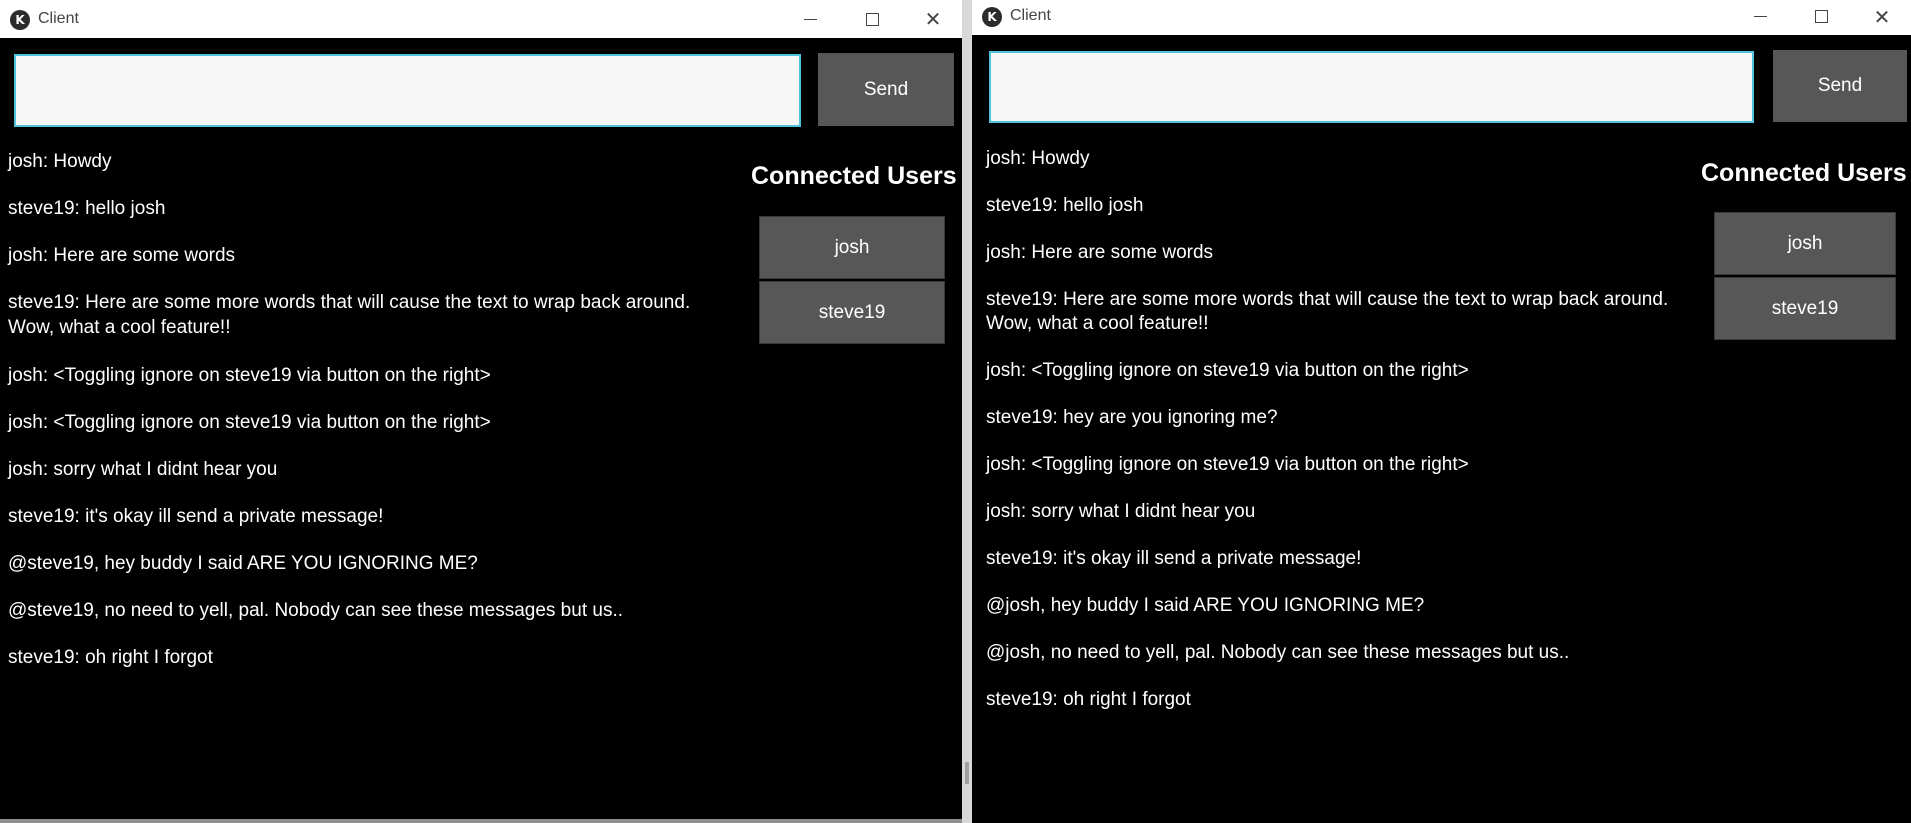  I want to click on scrollbar-grip, so click(967, 773).